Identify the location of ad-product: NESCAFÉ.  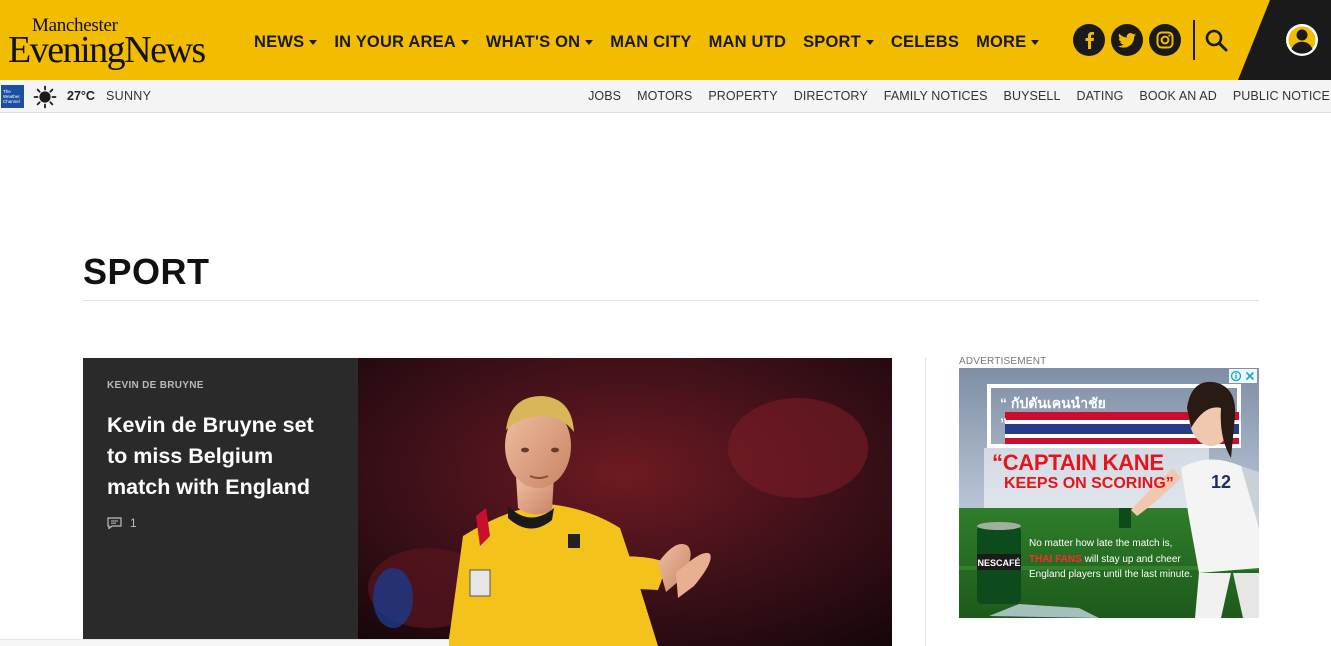
(998, 563).